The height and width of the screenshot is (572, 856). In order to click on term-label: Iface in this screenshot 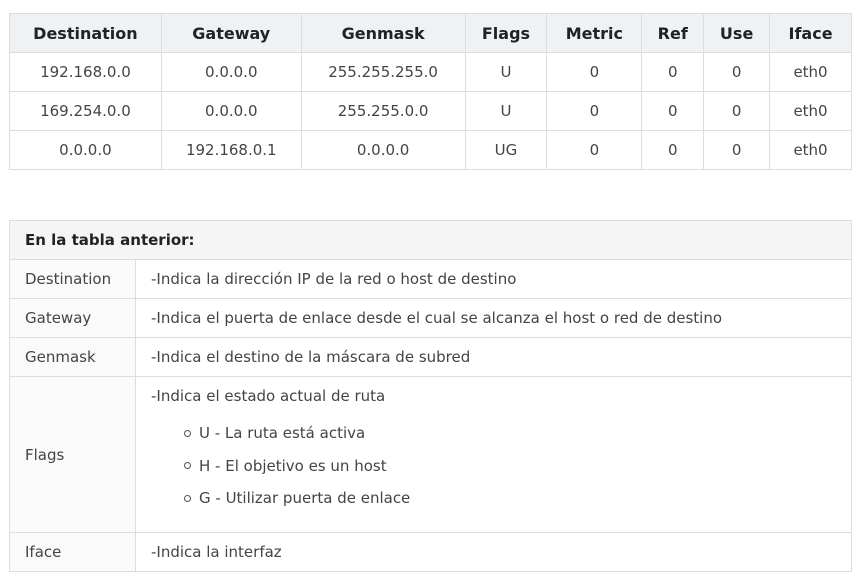, I will do `click(72, 552)`.